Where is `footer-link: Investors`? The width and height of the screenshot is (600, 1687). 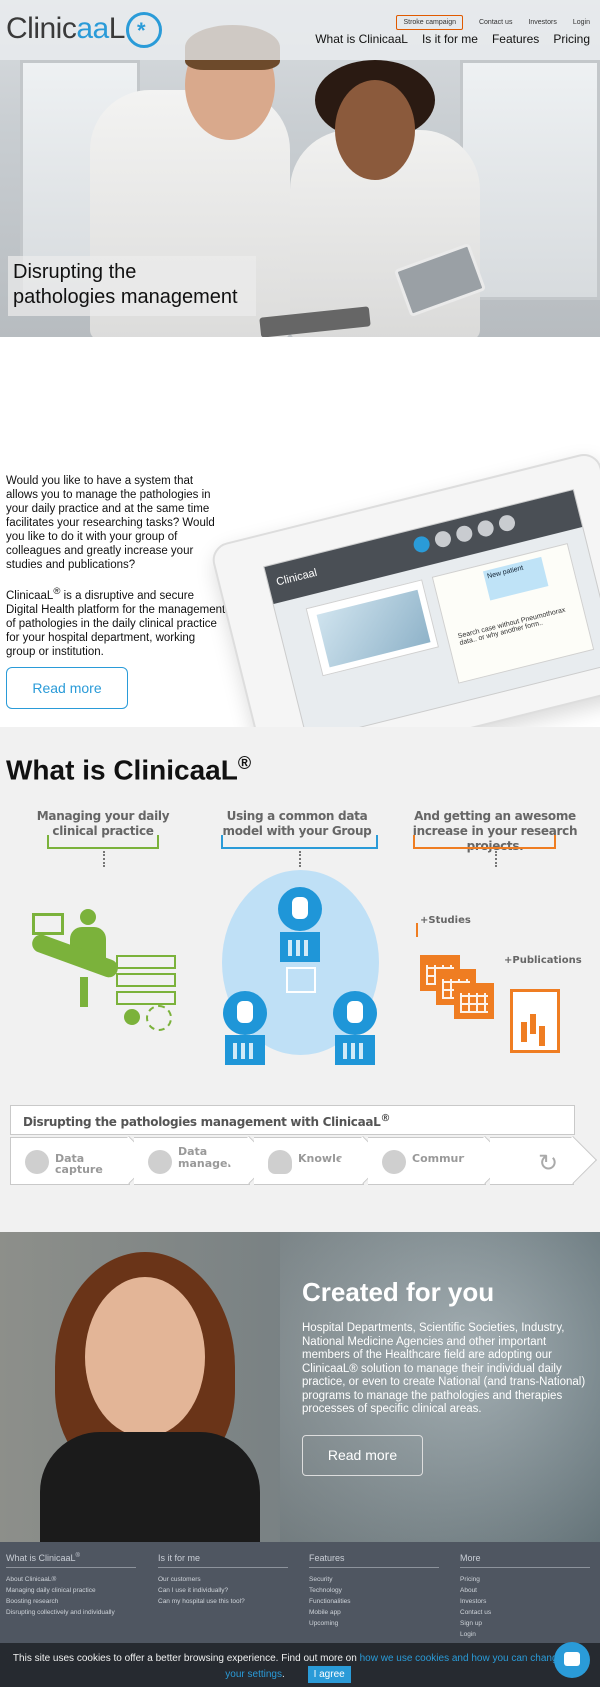 footer-link: Investors is located at coordinates (525, 1601).